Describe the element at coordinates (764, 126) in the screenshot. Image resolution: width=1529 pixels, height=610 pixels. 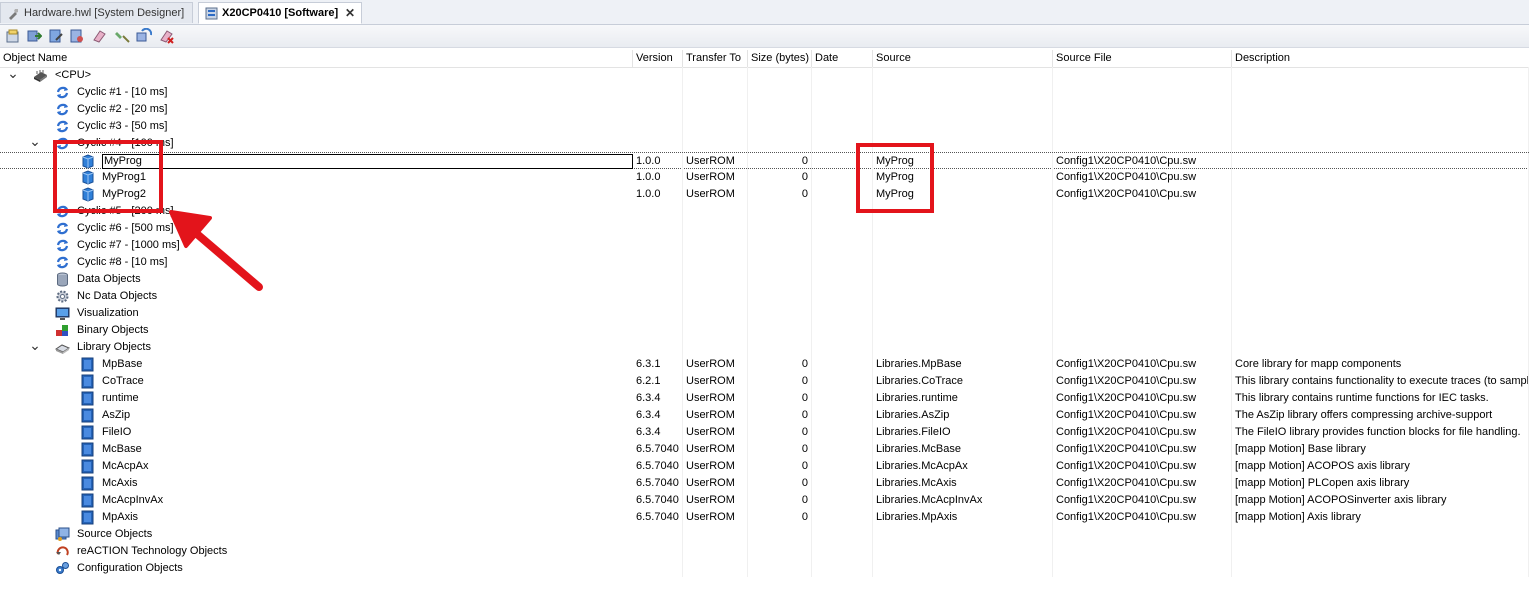
I see `tree-row: Cyclic #3 - [50 ms]` at that location.